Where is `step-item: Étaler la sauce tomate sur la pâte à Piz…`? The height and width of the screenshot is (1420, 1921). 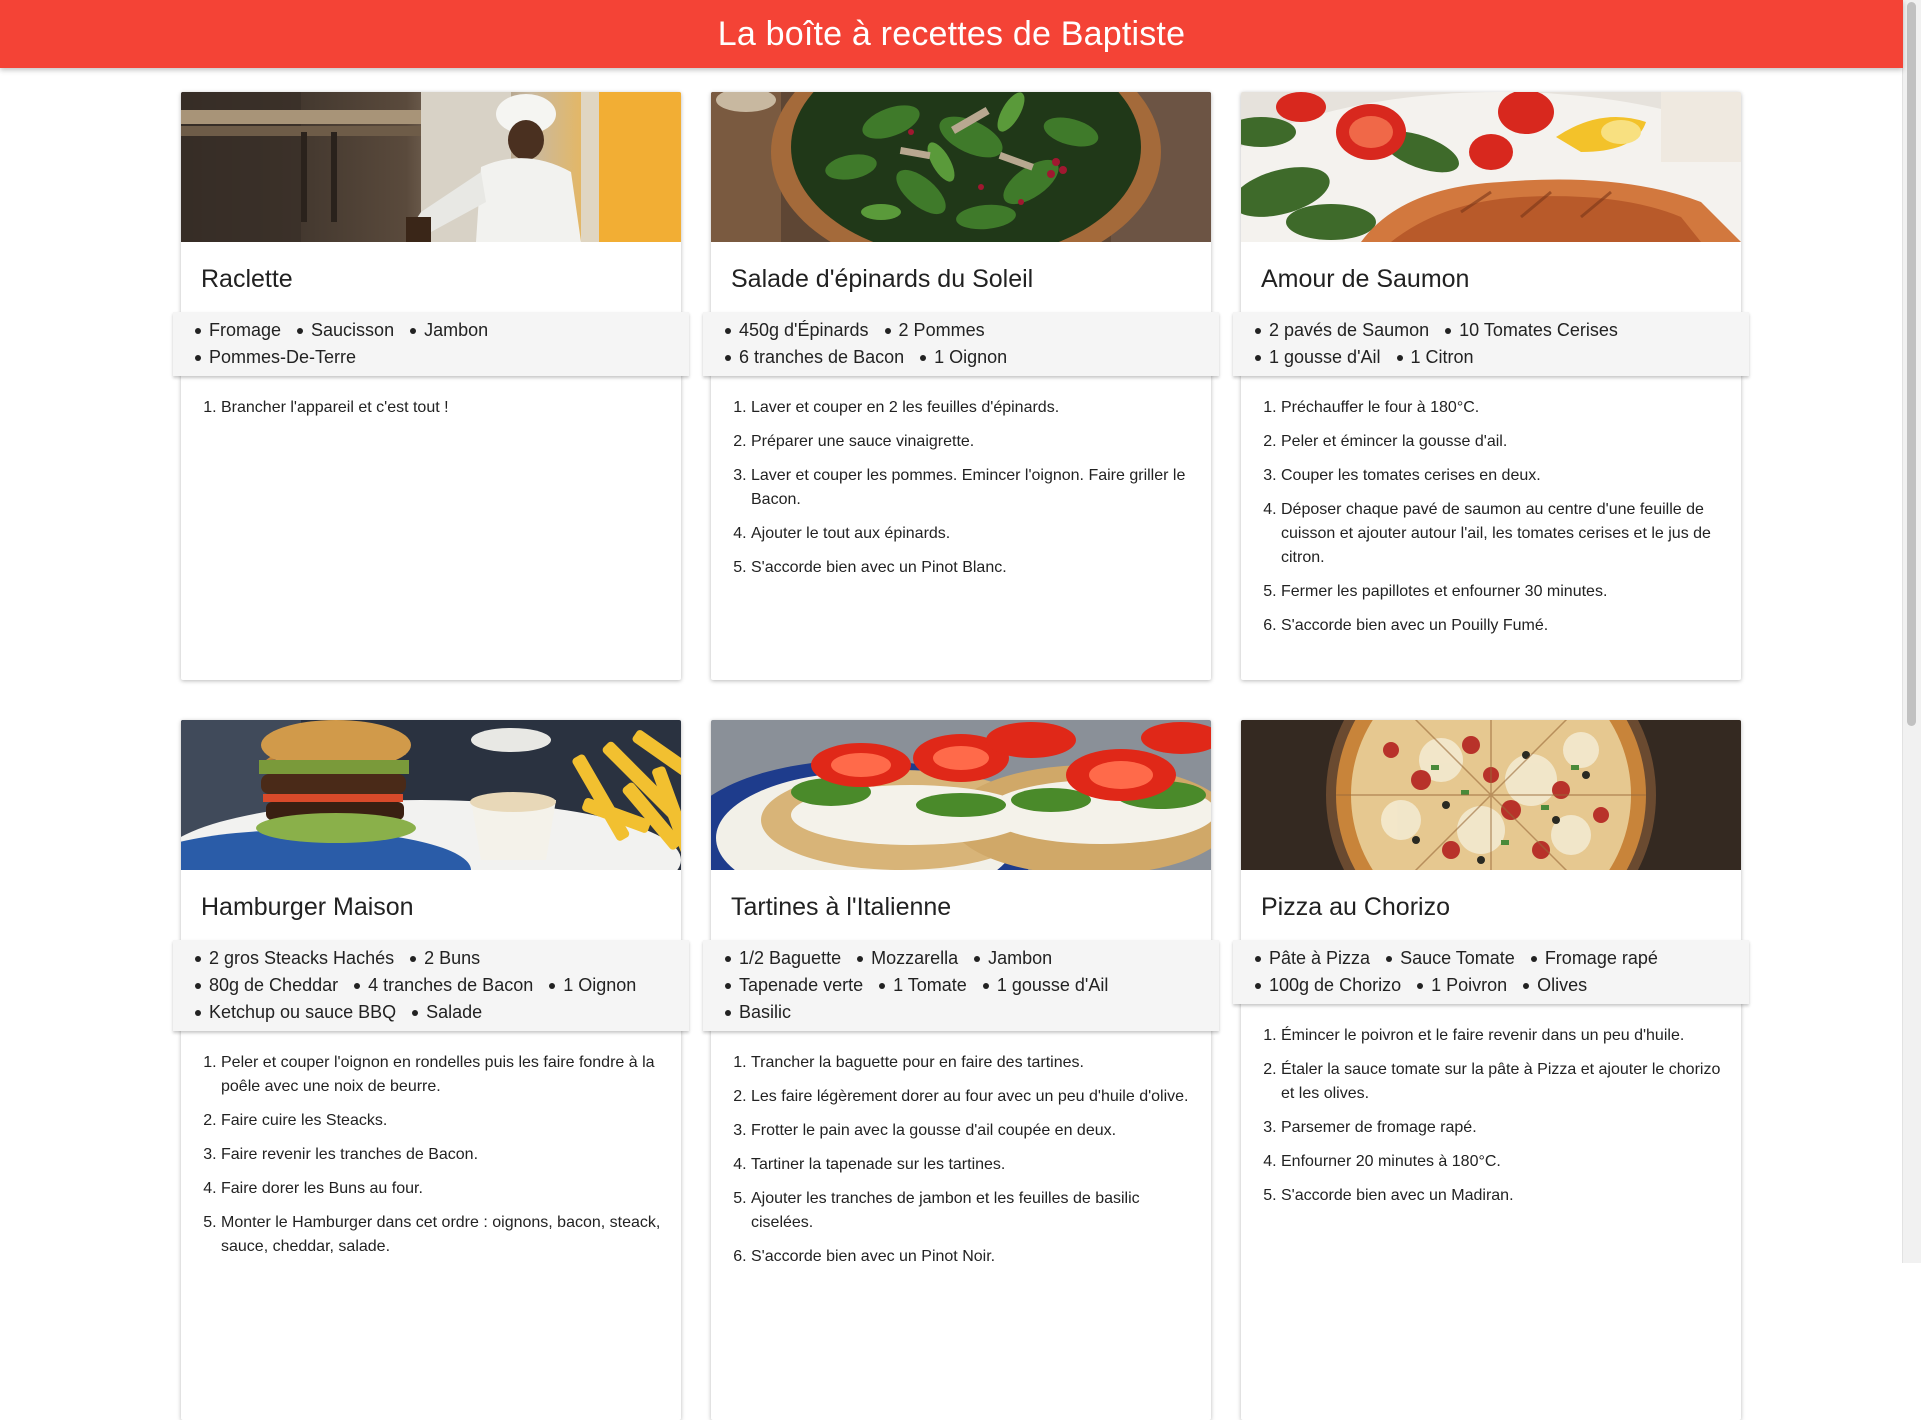 step-item: Étaler la sauce tomate sur la pâte à Piz… is located at coordinates (1501, 1082).